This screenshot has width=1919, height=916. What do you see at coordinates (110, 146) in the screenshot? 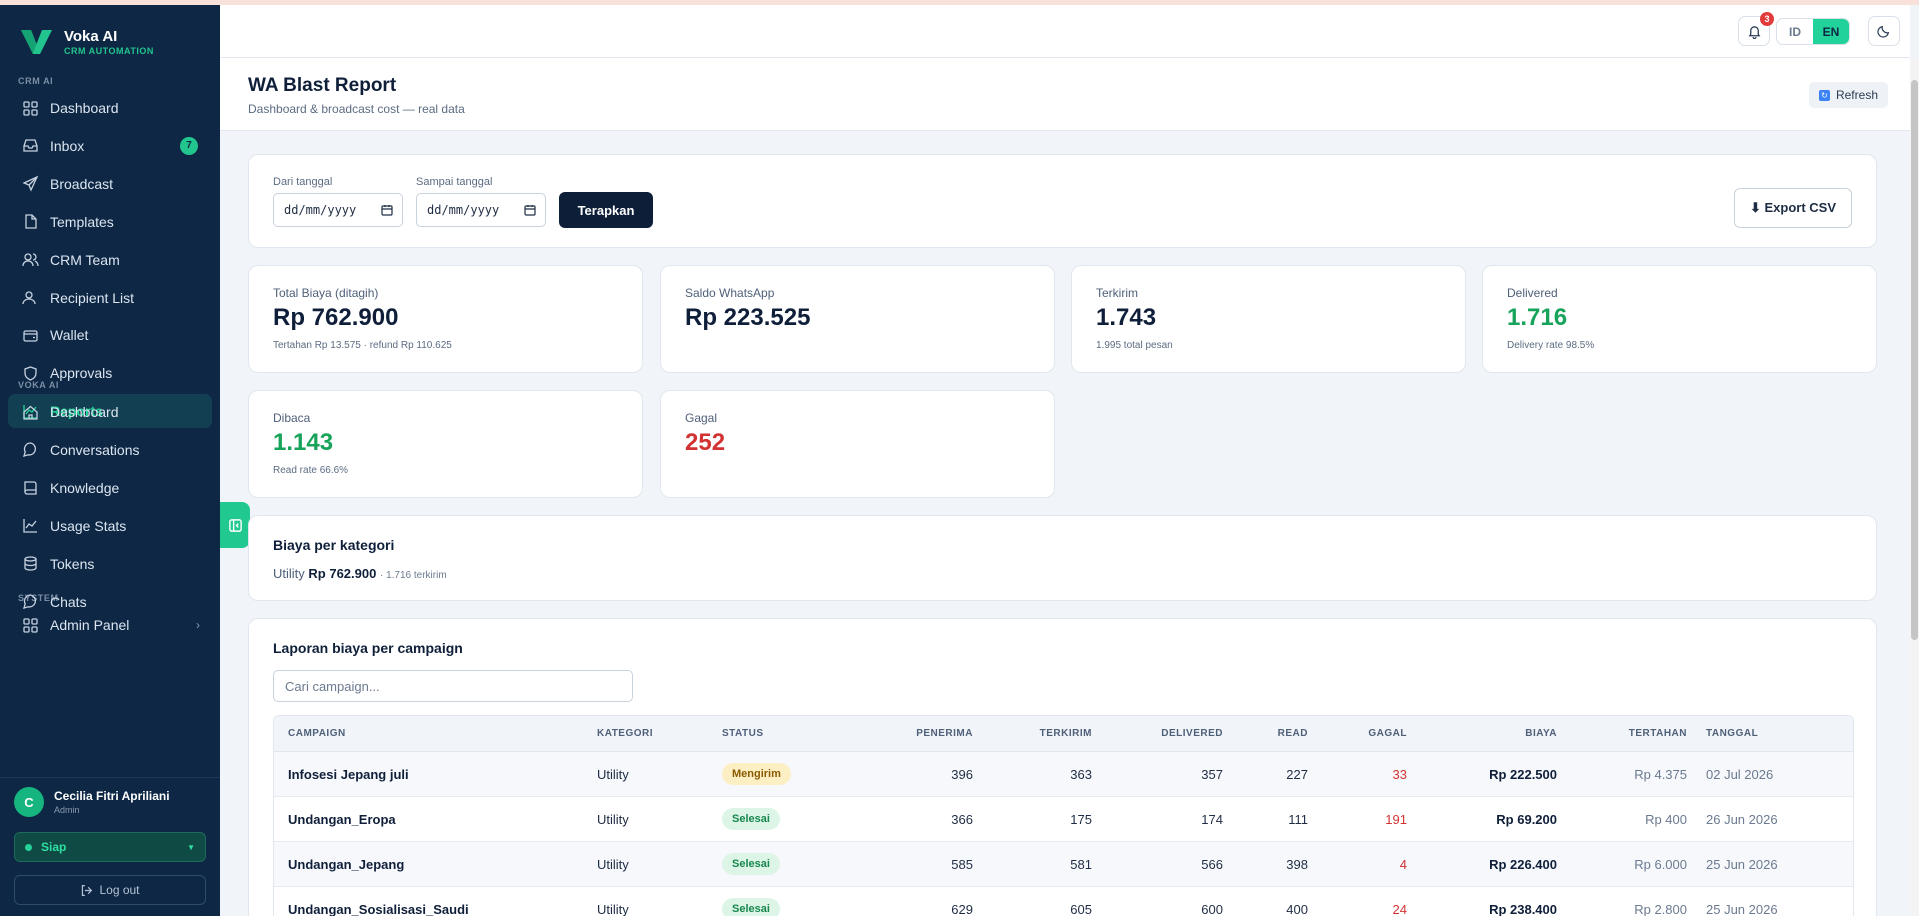
I see `sidebar-item-inbox: Inbox 7` at bounding box center [110, 146].